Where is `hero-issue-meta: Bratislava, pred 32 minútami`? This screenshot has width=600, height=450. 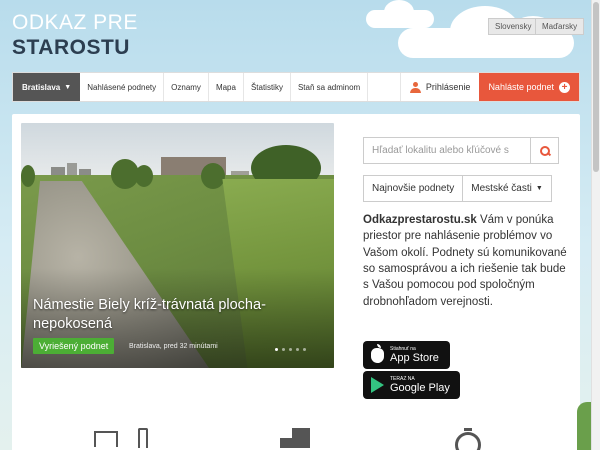
hero-issue-meta: Bratislava, pred 32 minútami is located at coordinates (173, 346).